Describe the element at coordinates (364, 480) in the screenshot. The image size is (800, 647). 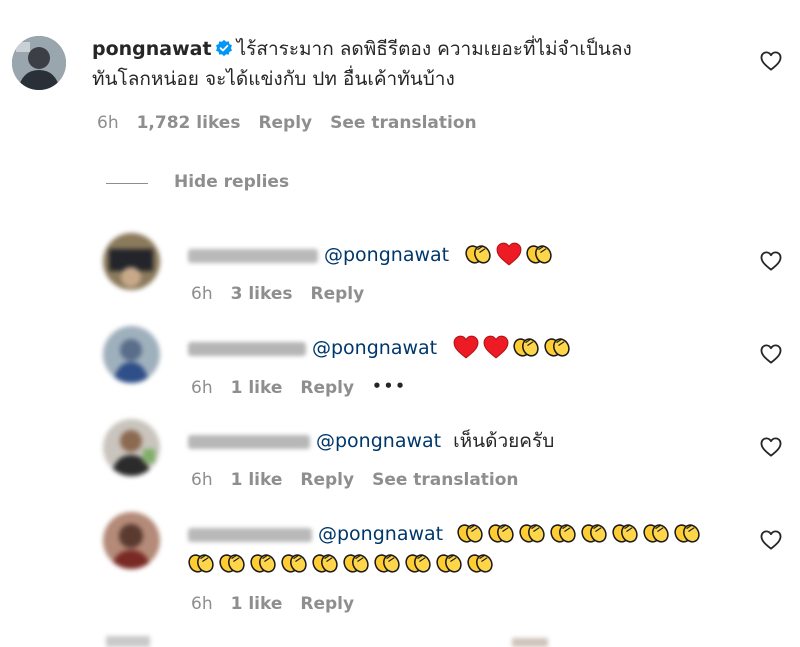
I see `reply-meta: 6h 1 like Reply See translation` at that location.